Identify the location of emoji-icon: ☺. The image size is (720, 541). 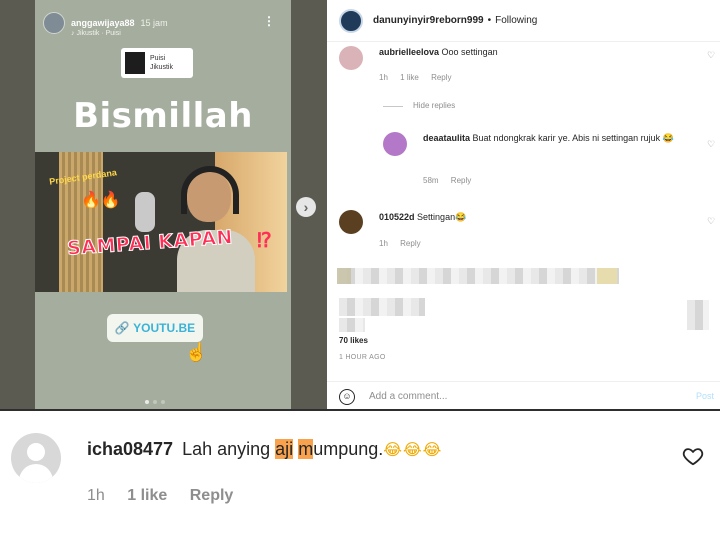
(347, 396).